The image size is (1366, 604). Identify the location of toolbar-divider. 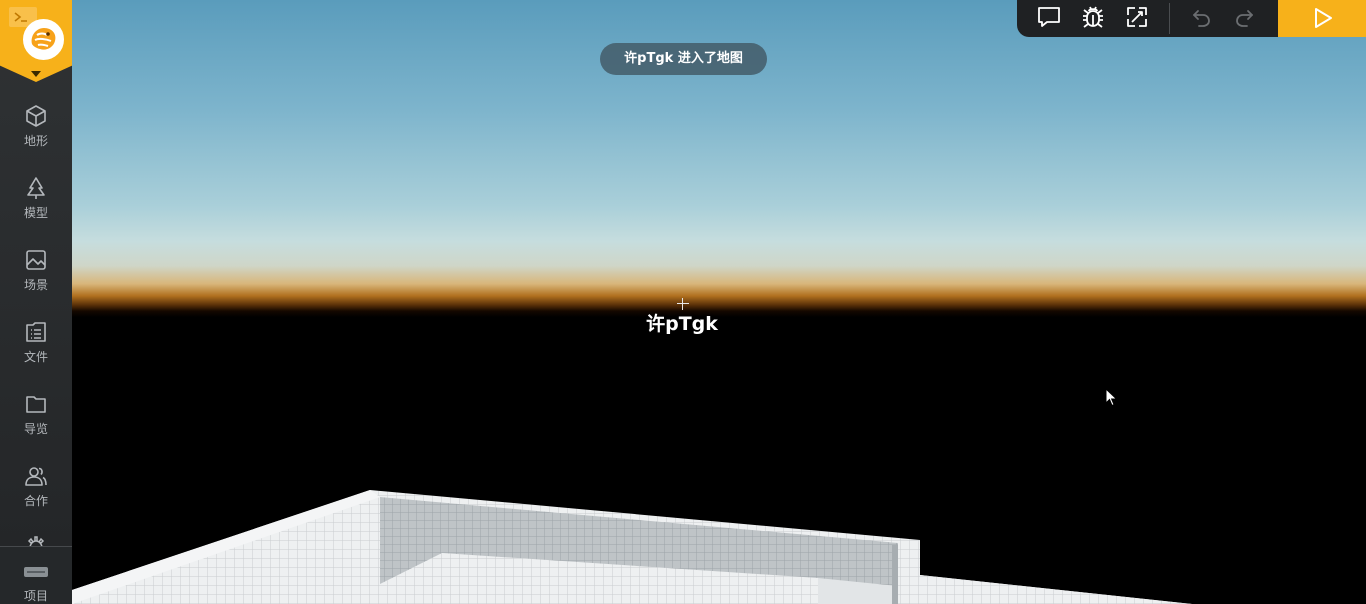
(1169, 18).